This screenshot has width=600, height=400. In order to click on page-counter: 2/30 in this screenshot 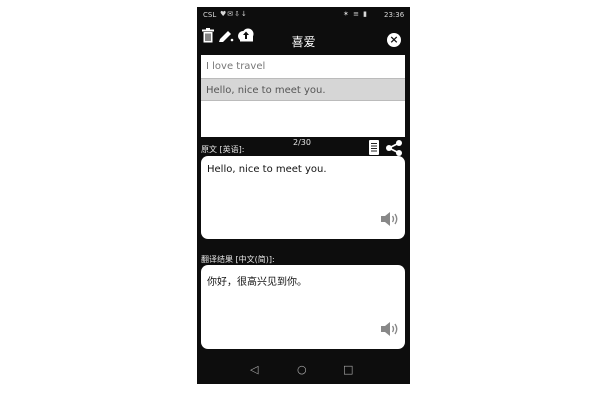, I will do `click(302, 142)`.